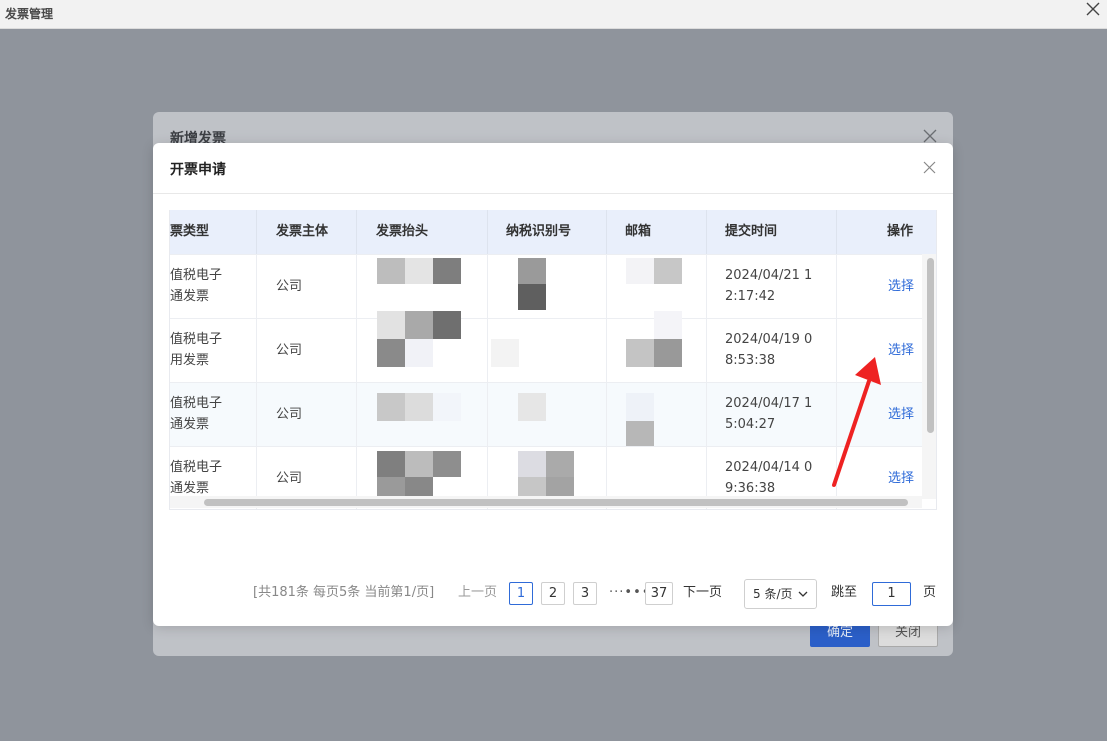 Image resolution: width=1107 pixels, height=741 pixels. I want to click on window-titlebar: 发票管理, so click(553, 14).